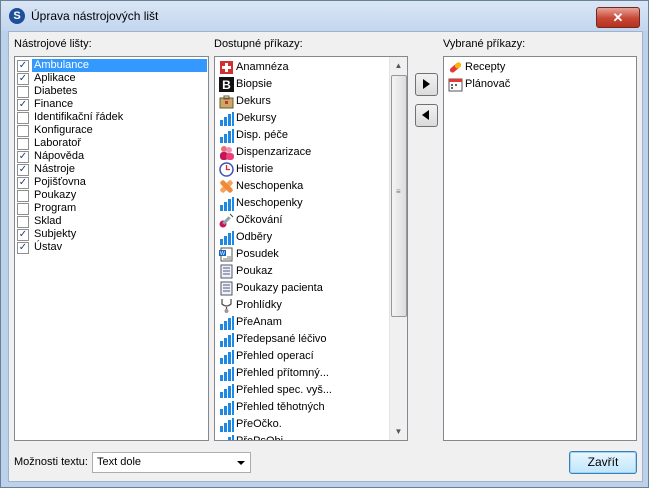  Describe the element at coordinates (302, 67) in the screenshot. I see `command-item: Anamnéza` at that location.